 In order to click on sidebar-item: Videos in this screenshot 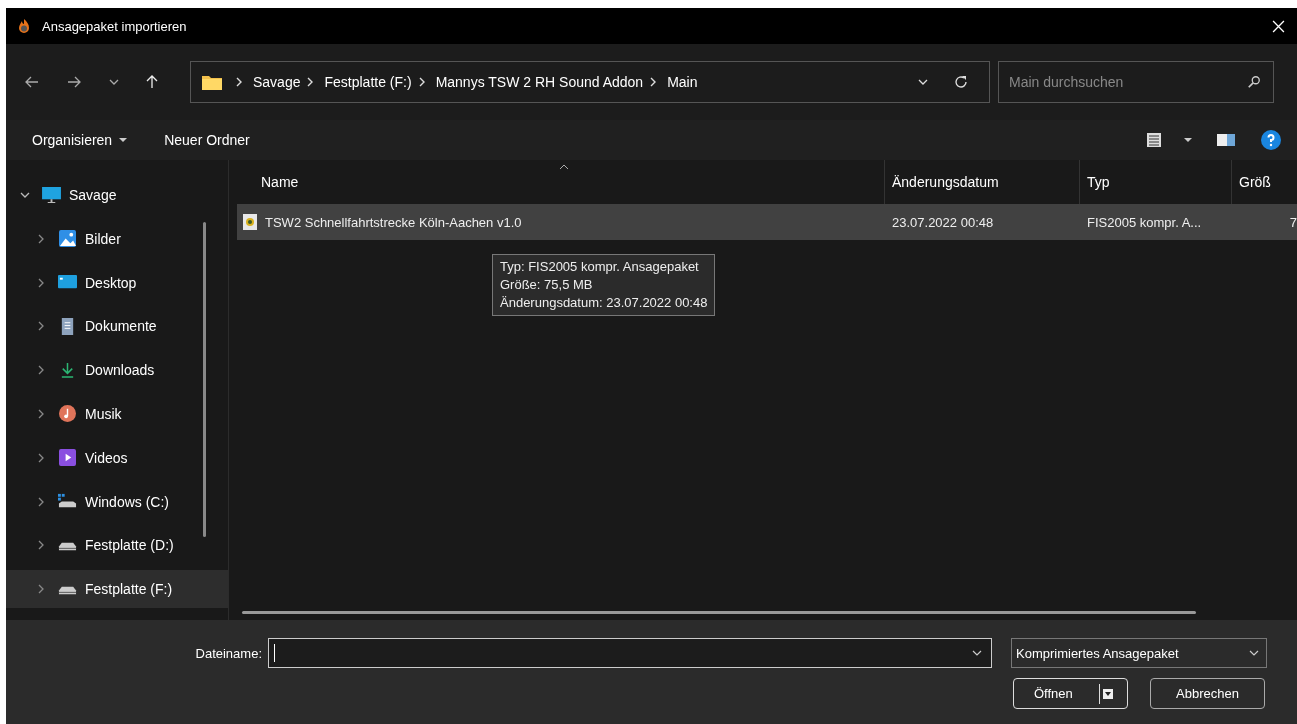, I will do `click(117, 457)`.